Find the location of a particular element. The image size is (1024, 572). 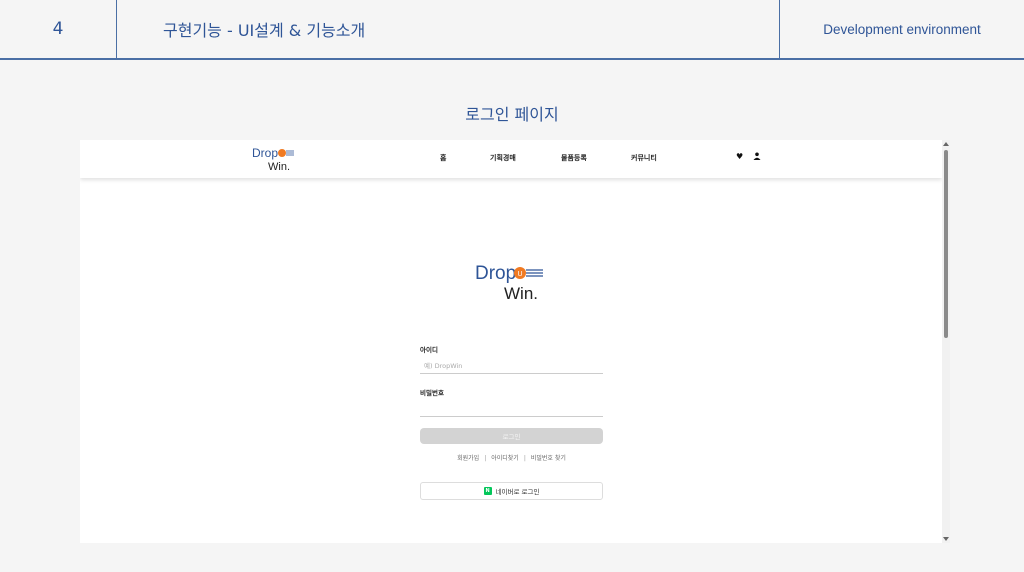

nav-item-community: 커뮤니티 is located at coordinates (644, 158).